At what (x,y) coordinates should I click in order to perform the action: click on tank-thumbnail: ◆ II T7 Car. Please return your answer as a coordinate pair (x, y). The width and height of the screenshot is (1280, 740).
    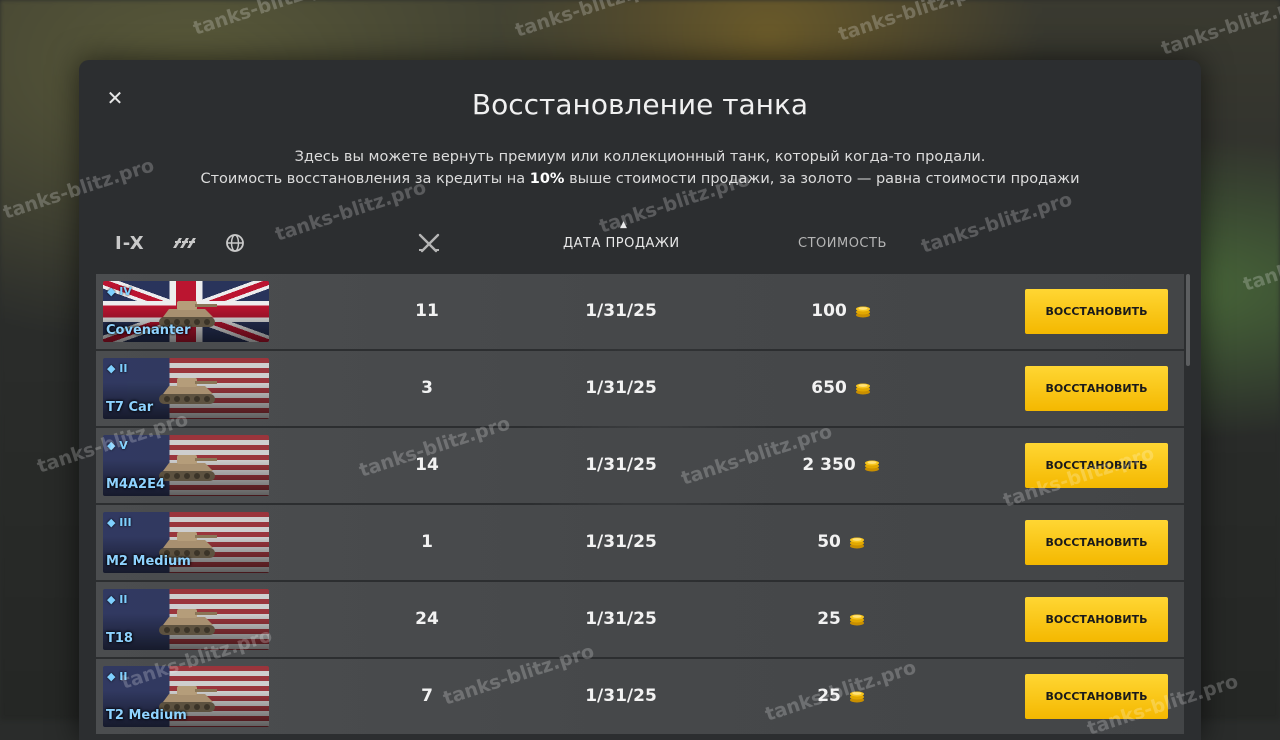
    Looking at the image, I should click on (186, 388).